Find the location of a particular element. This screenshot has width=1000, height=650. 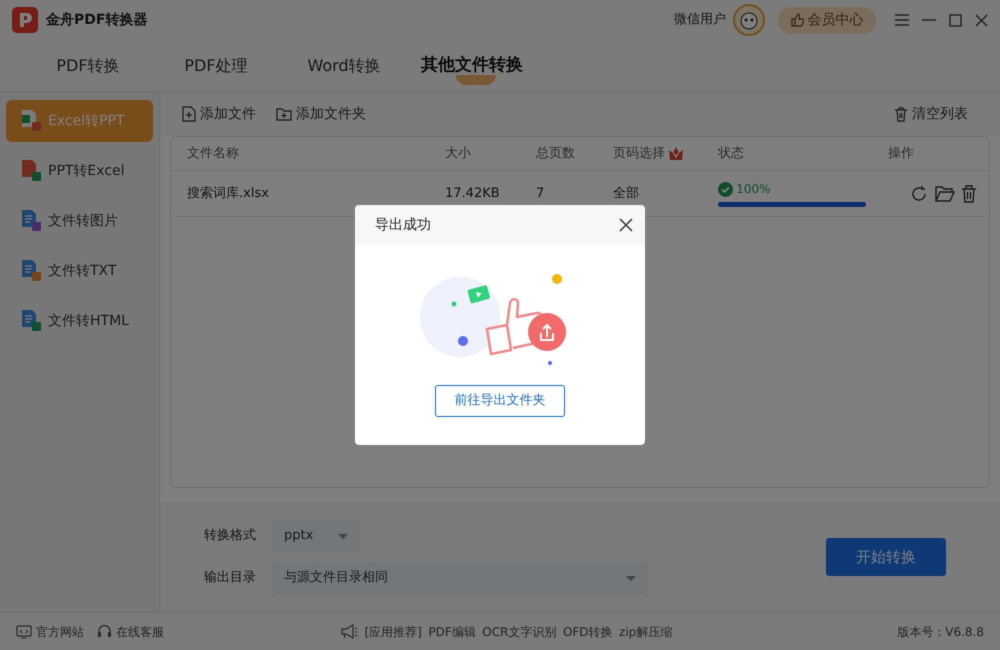

start-convert-button: 开始转换 is located at coordinates (886, 557).